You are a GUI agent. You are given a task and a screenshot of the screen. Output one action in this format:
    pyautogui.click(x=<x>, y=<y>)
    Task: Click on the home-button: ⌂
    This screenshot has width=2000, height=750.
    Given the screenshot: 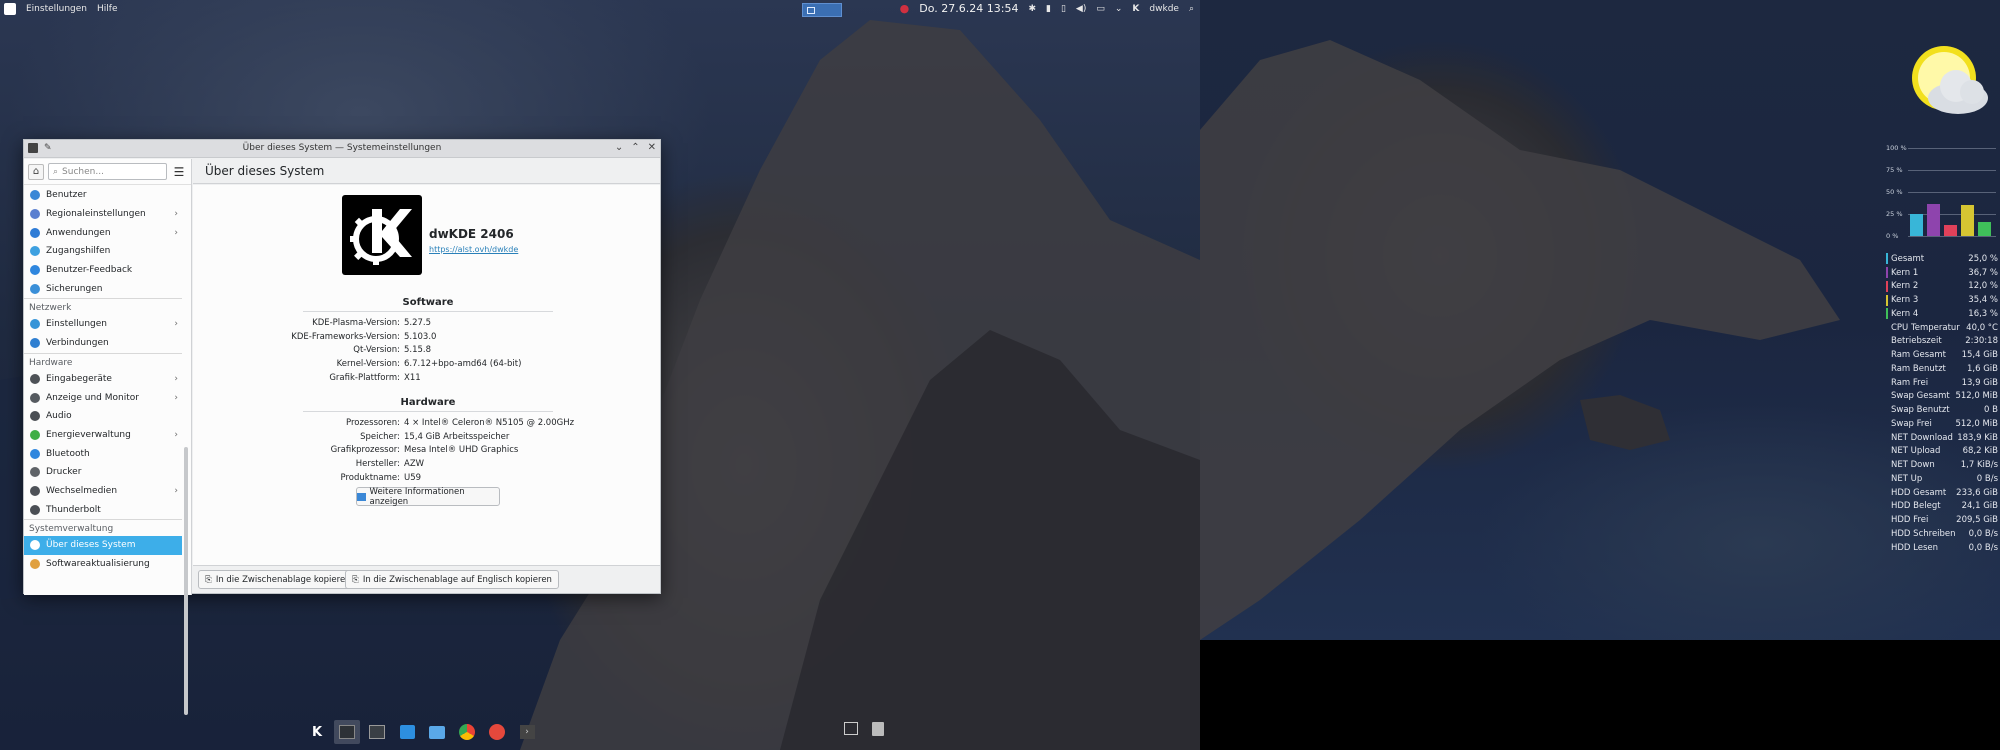 What is the action you would take?
    pyautogui.click(x=36, y=171)
    